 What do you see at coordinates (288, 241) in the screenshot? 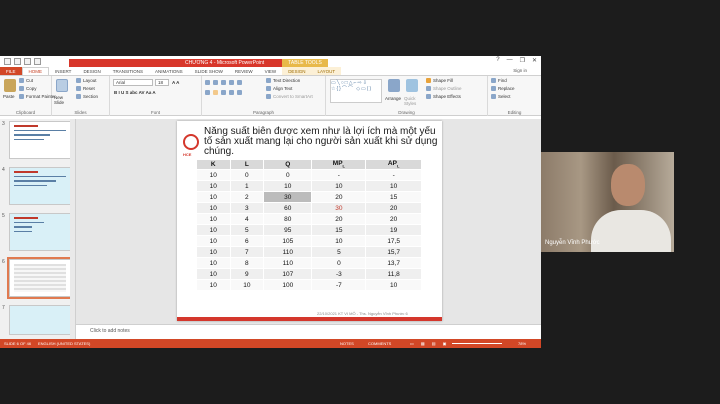
I see `table-cell: 105` at bounding box center [288, 241].